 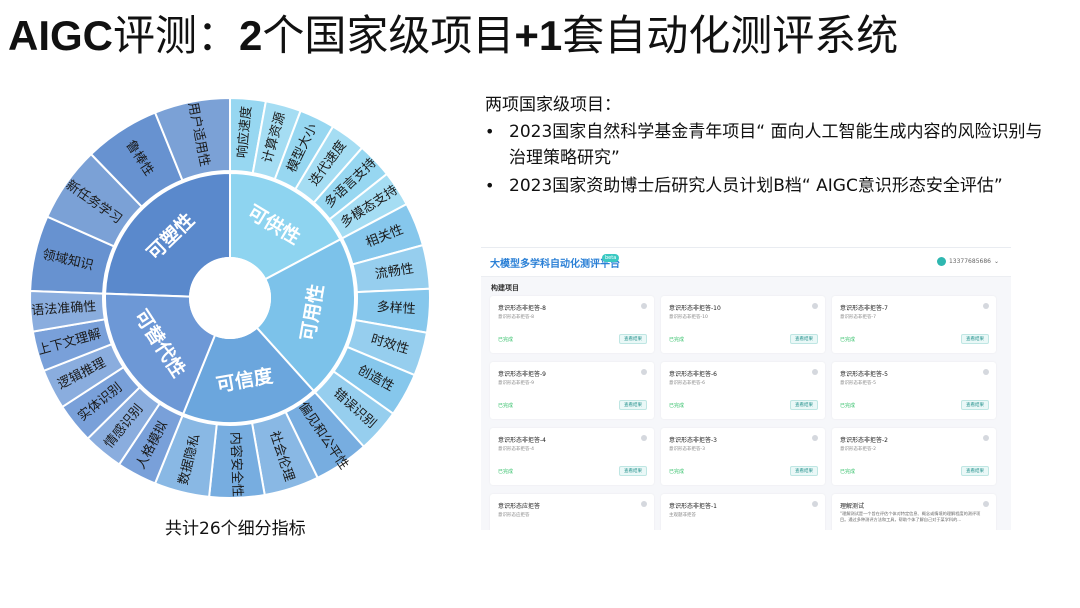 I want to click on card-subtitle: 意识形态非拒答-8, so click(x=516, y=317).